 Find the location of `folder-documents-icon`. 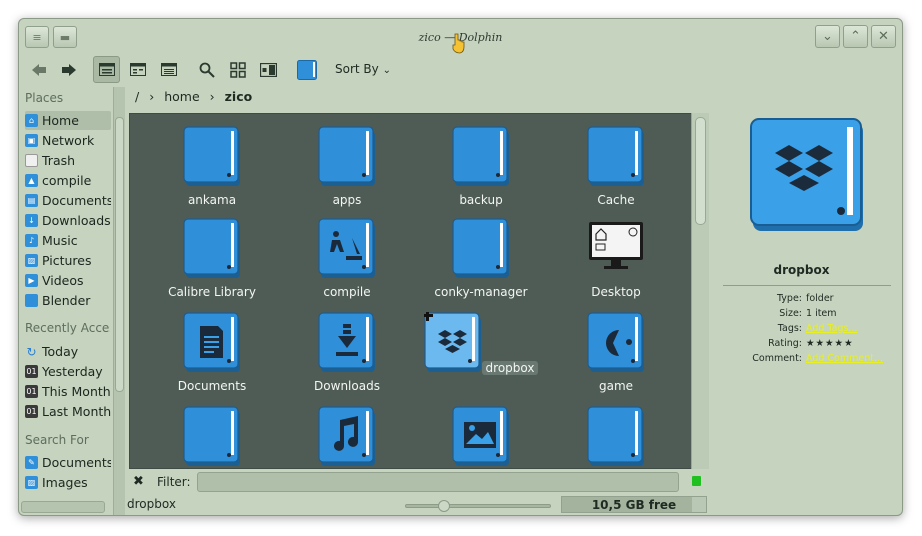

folder-documents-icon is located at coordinates (211, 342).